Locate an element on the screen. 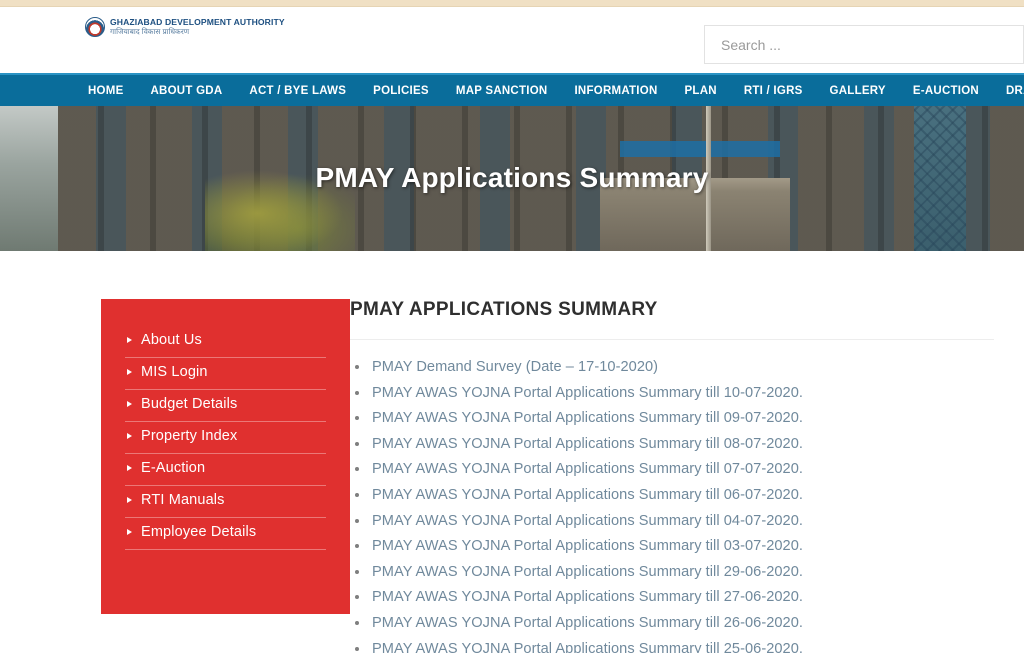  sidebar-item-about-us: About Us is located at coordinates (225, 342).